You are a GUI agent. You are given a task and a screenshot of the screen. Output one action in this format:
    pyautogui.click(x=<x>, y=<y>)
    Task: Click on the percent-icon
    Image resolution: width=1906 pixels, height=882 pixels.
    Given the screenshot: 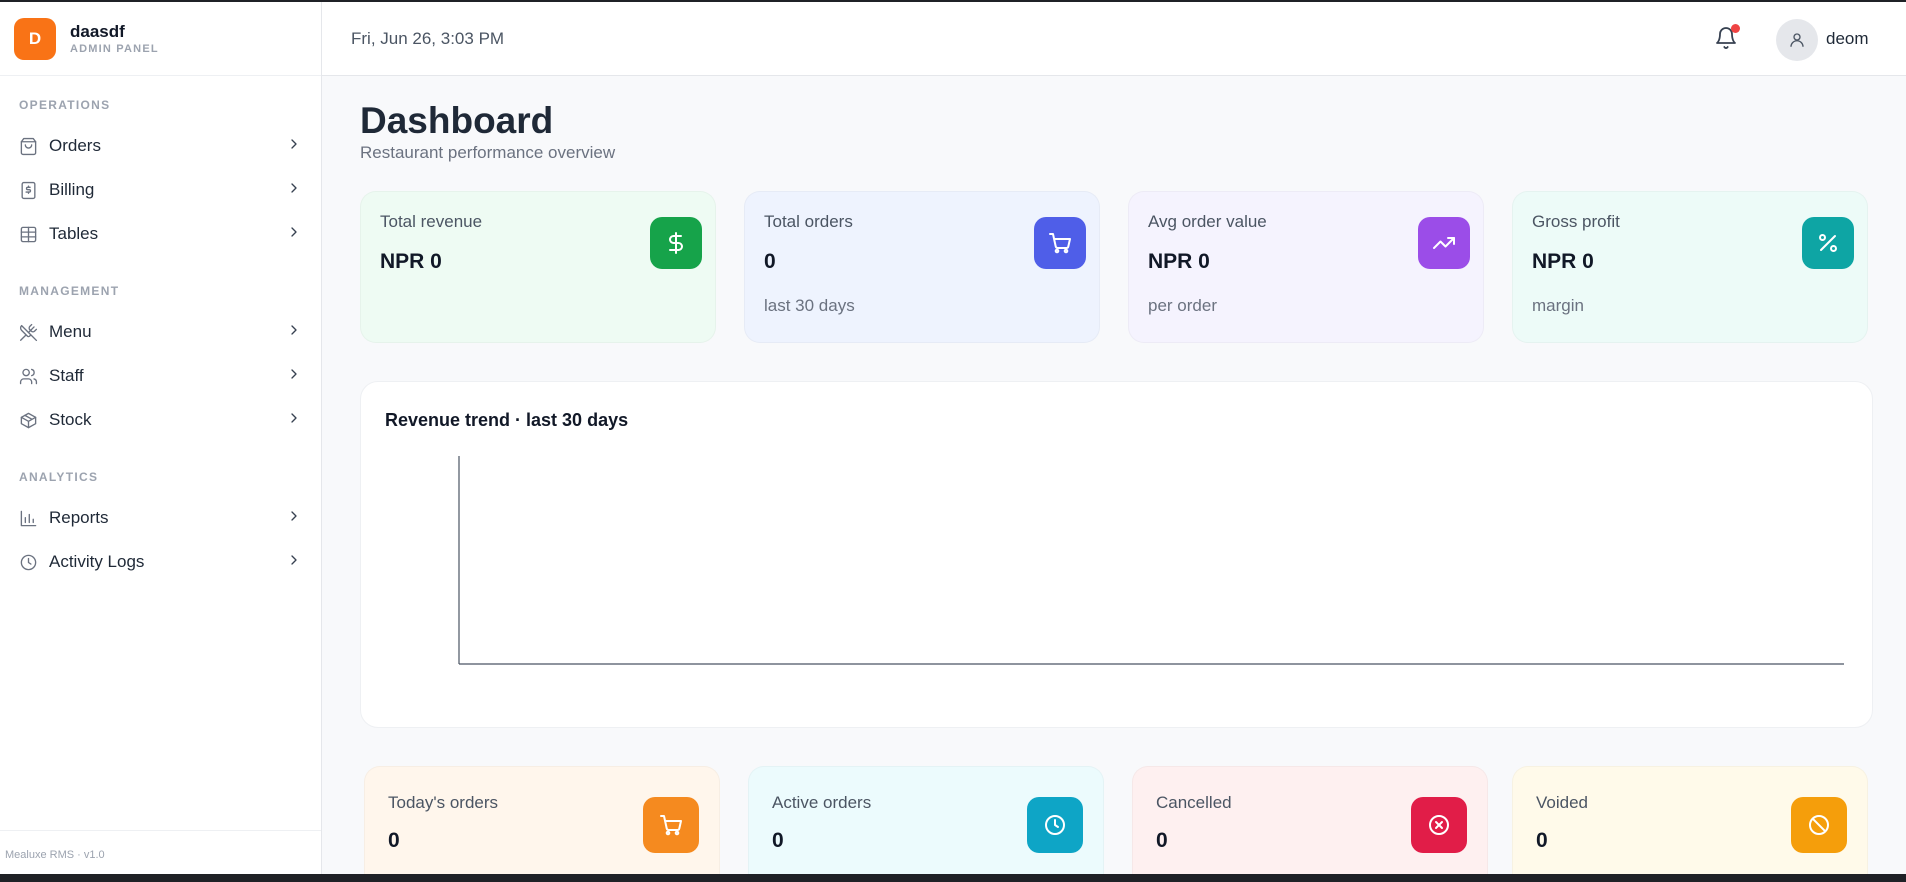 What is the action you would take?
    pyautogui.click(x=1828, y=243)
    